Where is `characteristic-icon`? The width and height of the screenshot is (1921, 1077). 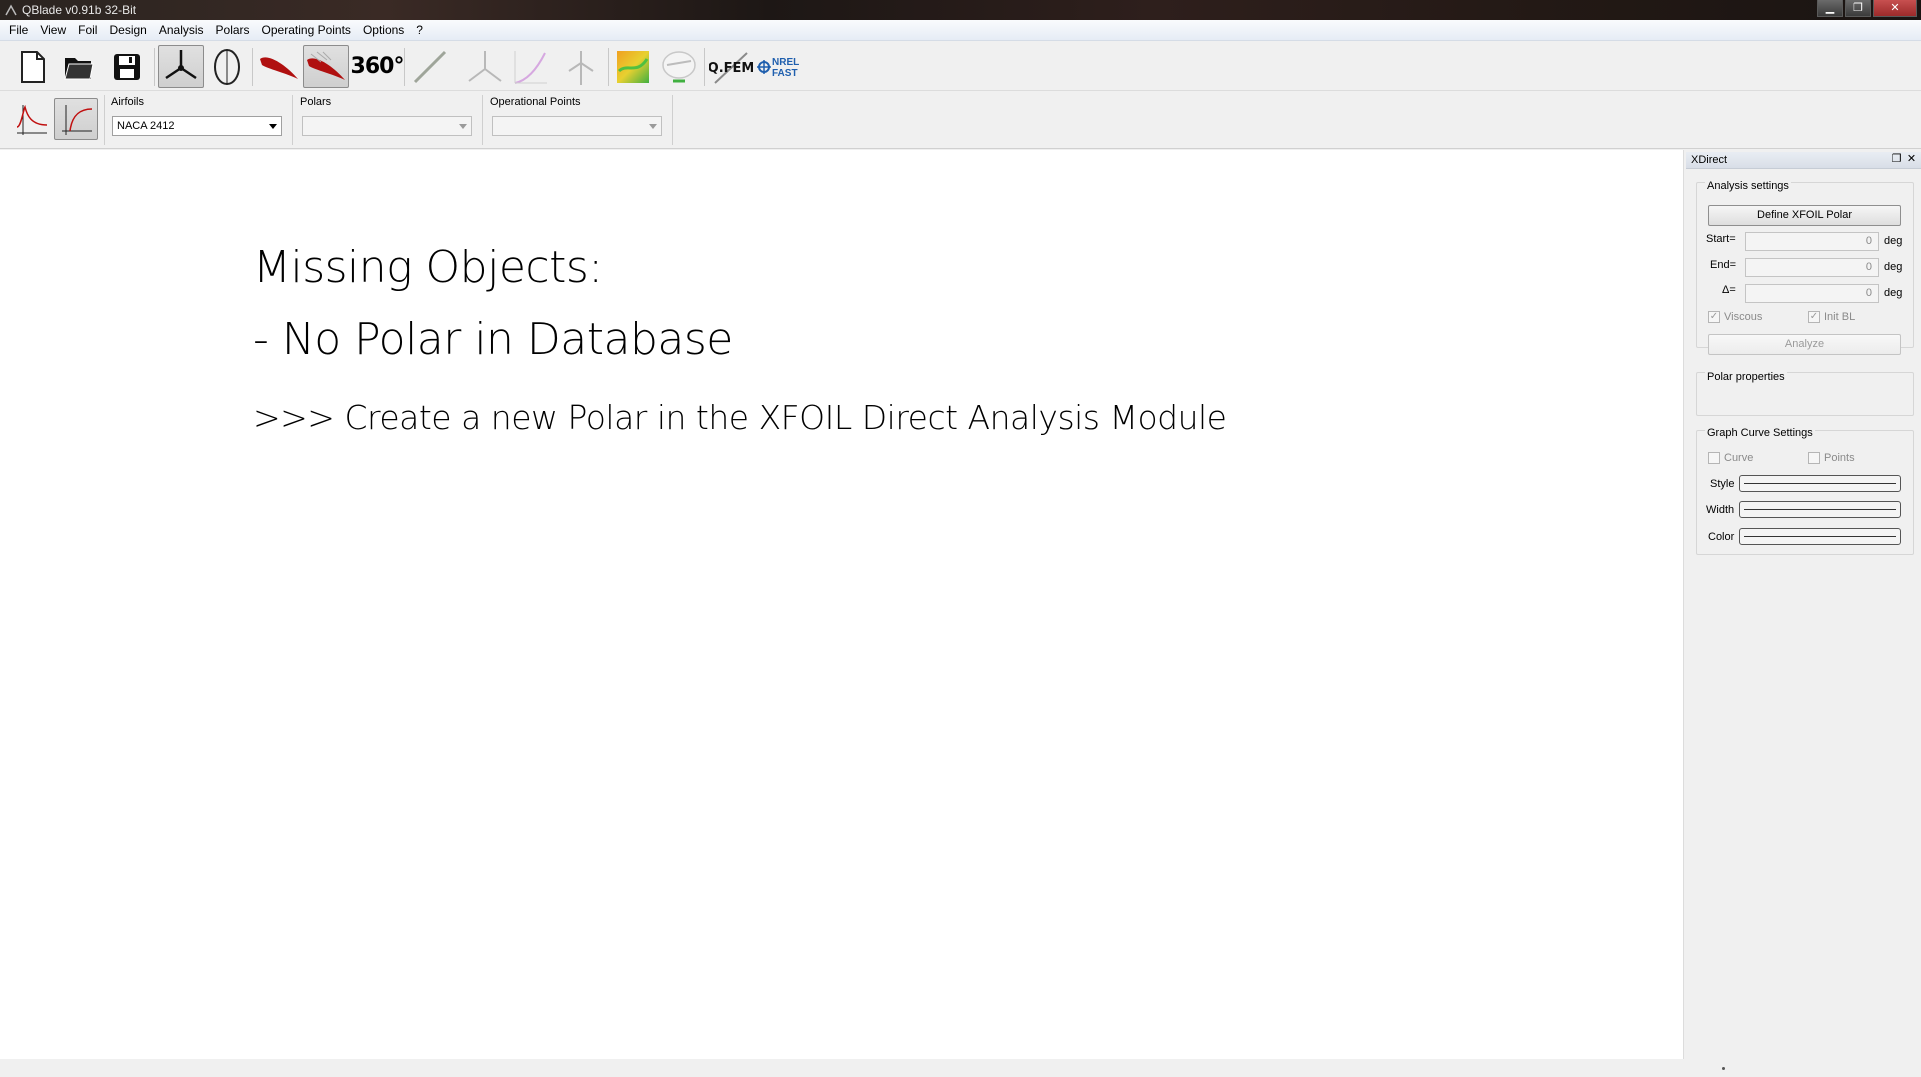
characteristic-icon is located at coordinates (679, 66).